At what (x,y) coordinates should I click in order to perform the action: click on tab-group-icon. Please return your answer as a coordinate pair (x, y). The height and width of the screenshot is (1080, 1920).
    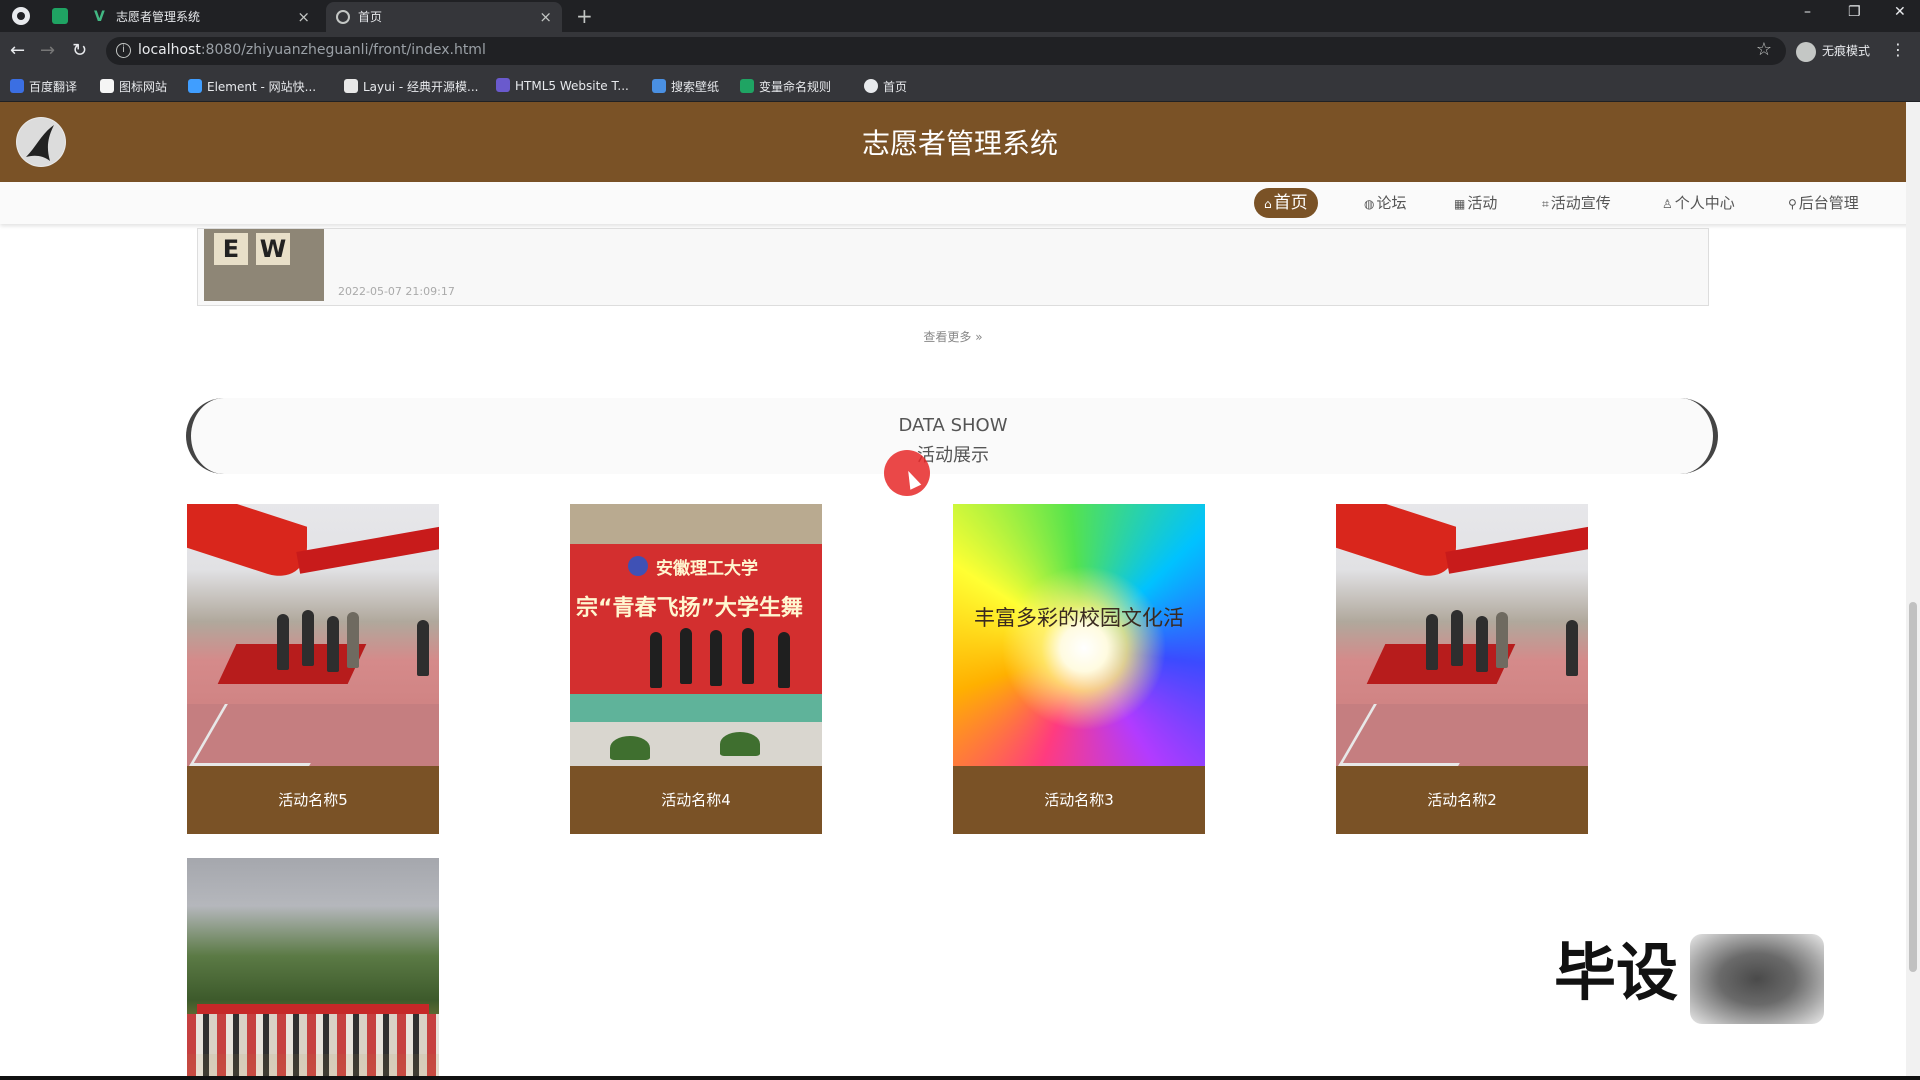
    Looking at the image, I should click on (60, 16).